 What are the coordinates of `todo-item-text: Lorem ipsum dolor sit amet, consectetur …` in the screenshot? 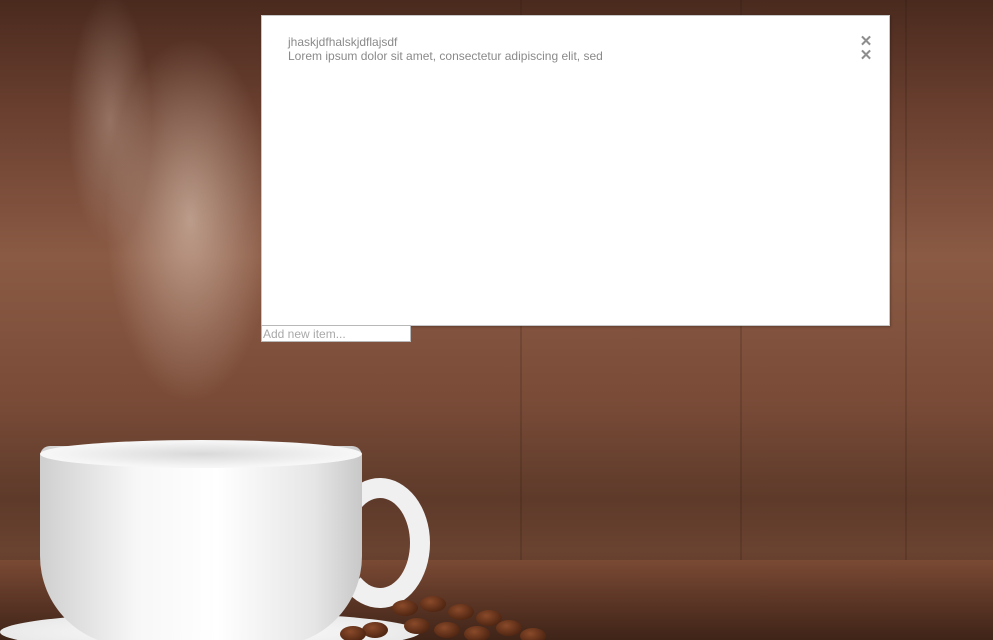 It's located at (445, 56).